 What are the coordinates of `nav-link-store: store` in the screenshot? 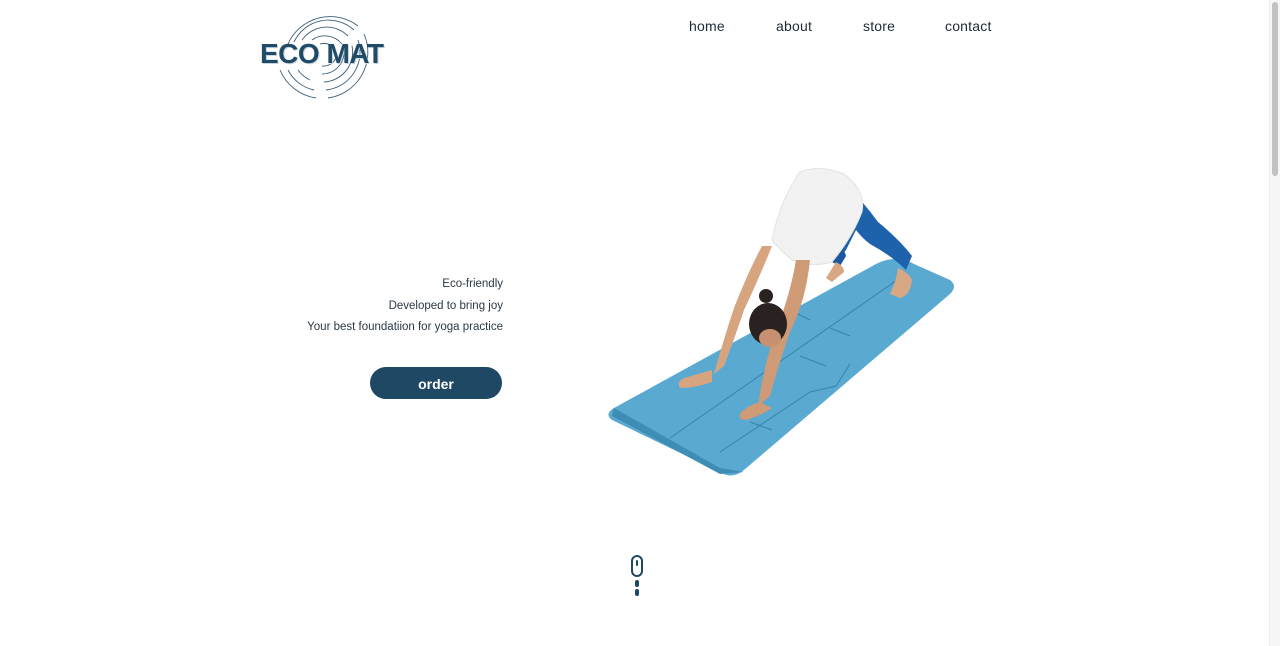 It's located at (879, 26).